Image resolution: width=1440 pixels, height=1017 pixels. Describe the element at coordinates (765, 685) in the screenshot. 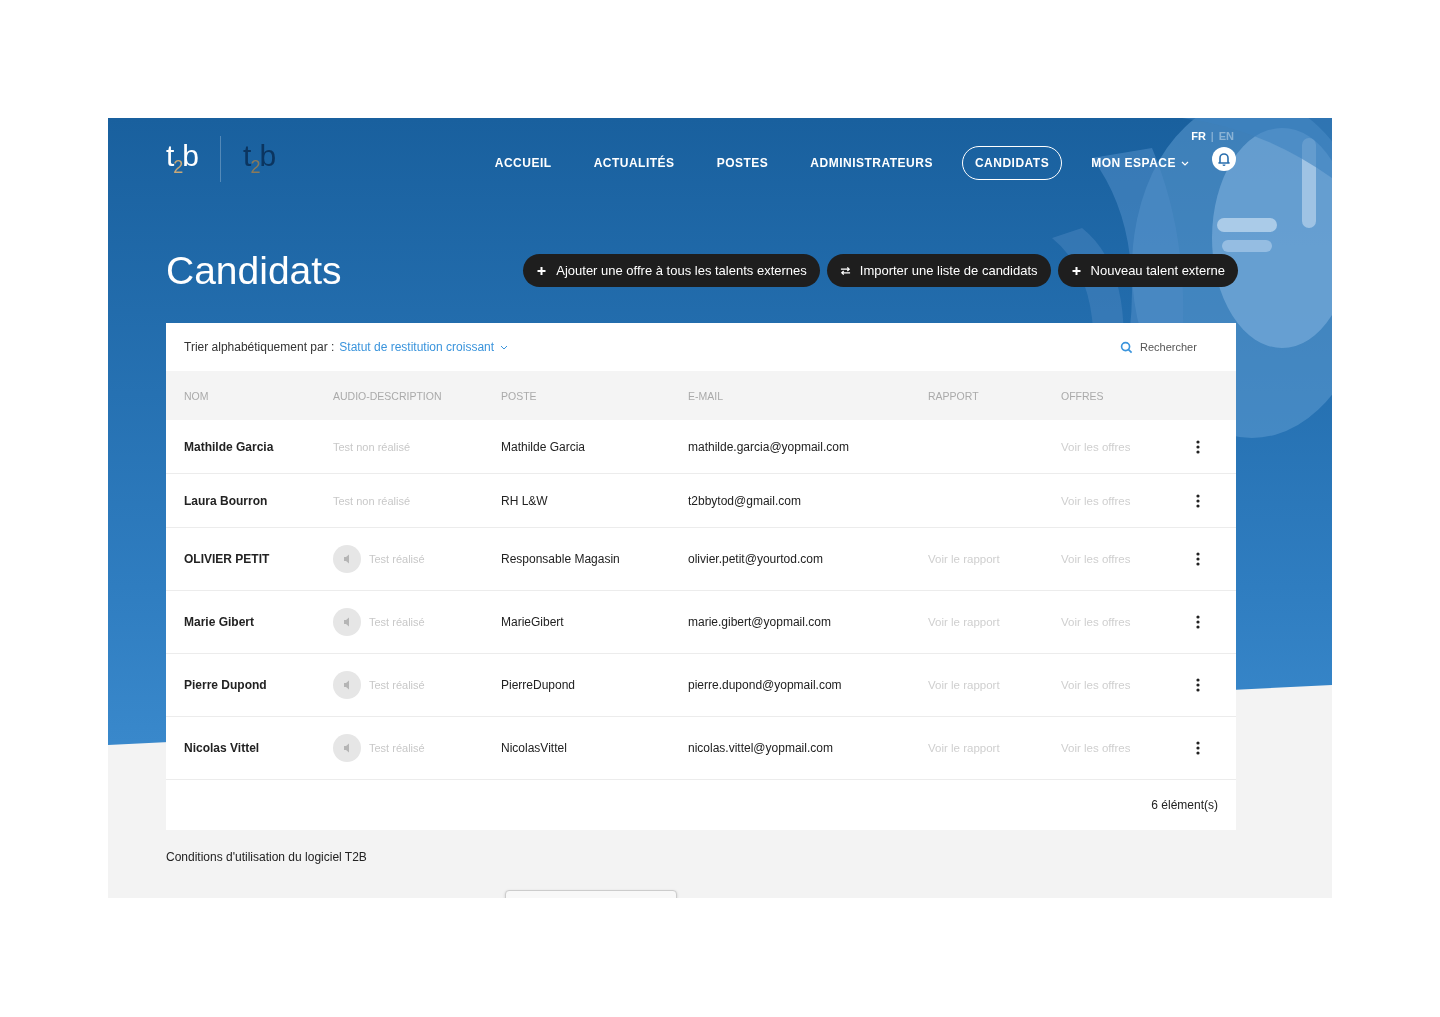

I see `table-cell-text: pierre.dupond@yopmail.com` at that location.